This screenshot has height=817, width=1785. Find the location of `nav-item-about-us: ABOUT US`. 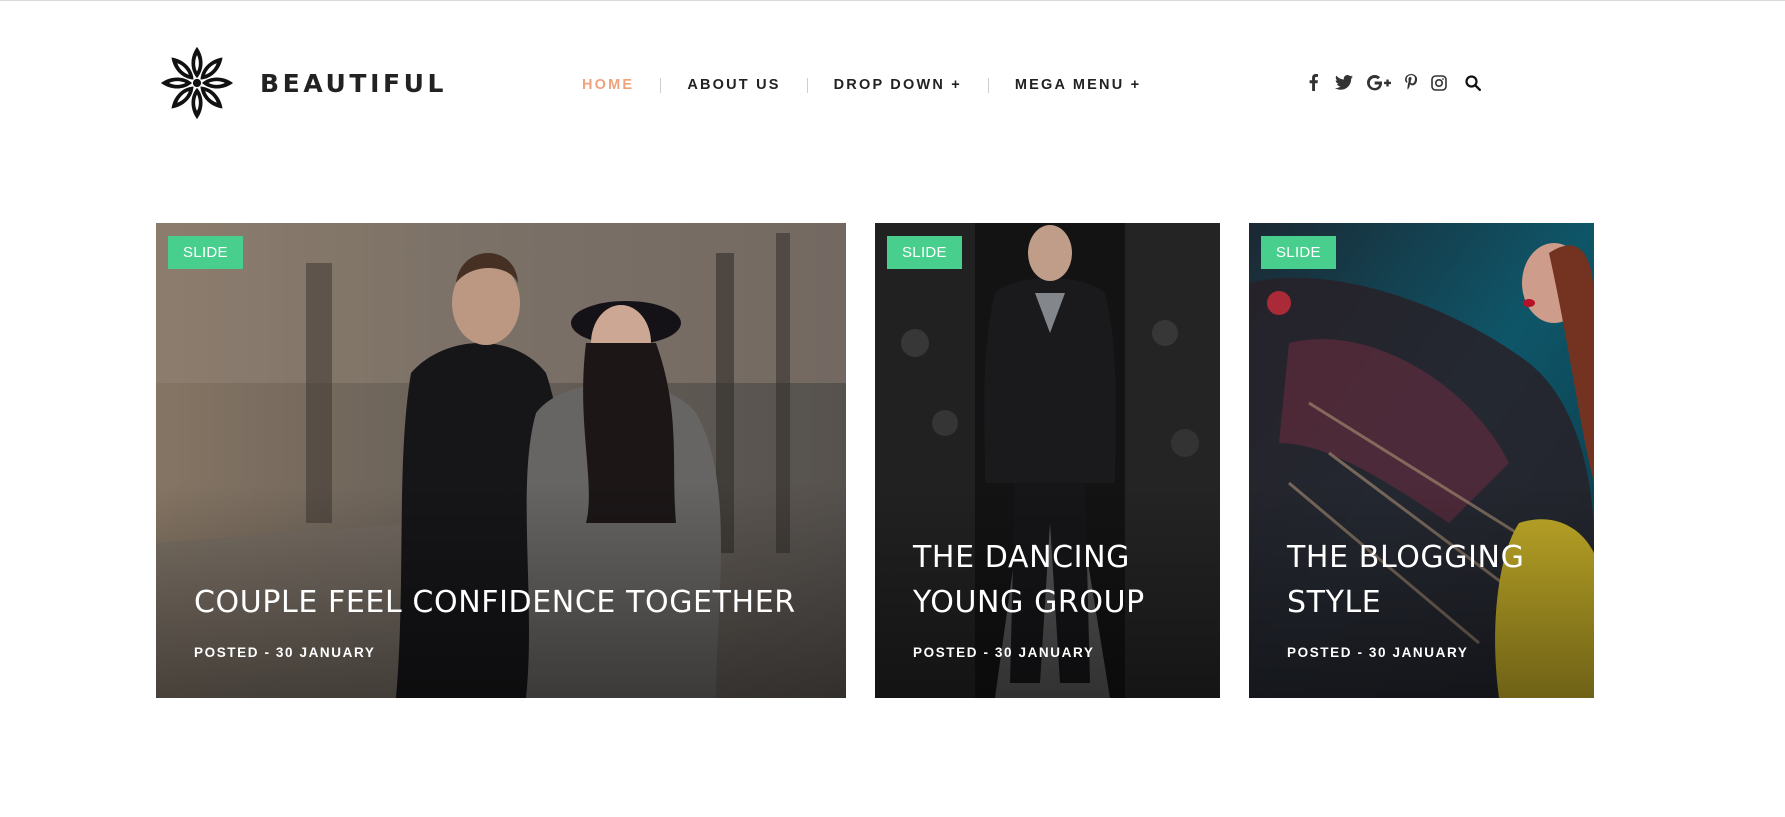

nav-item-about-us: ABOUT US is located at coordinates (733, 85).